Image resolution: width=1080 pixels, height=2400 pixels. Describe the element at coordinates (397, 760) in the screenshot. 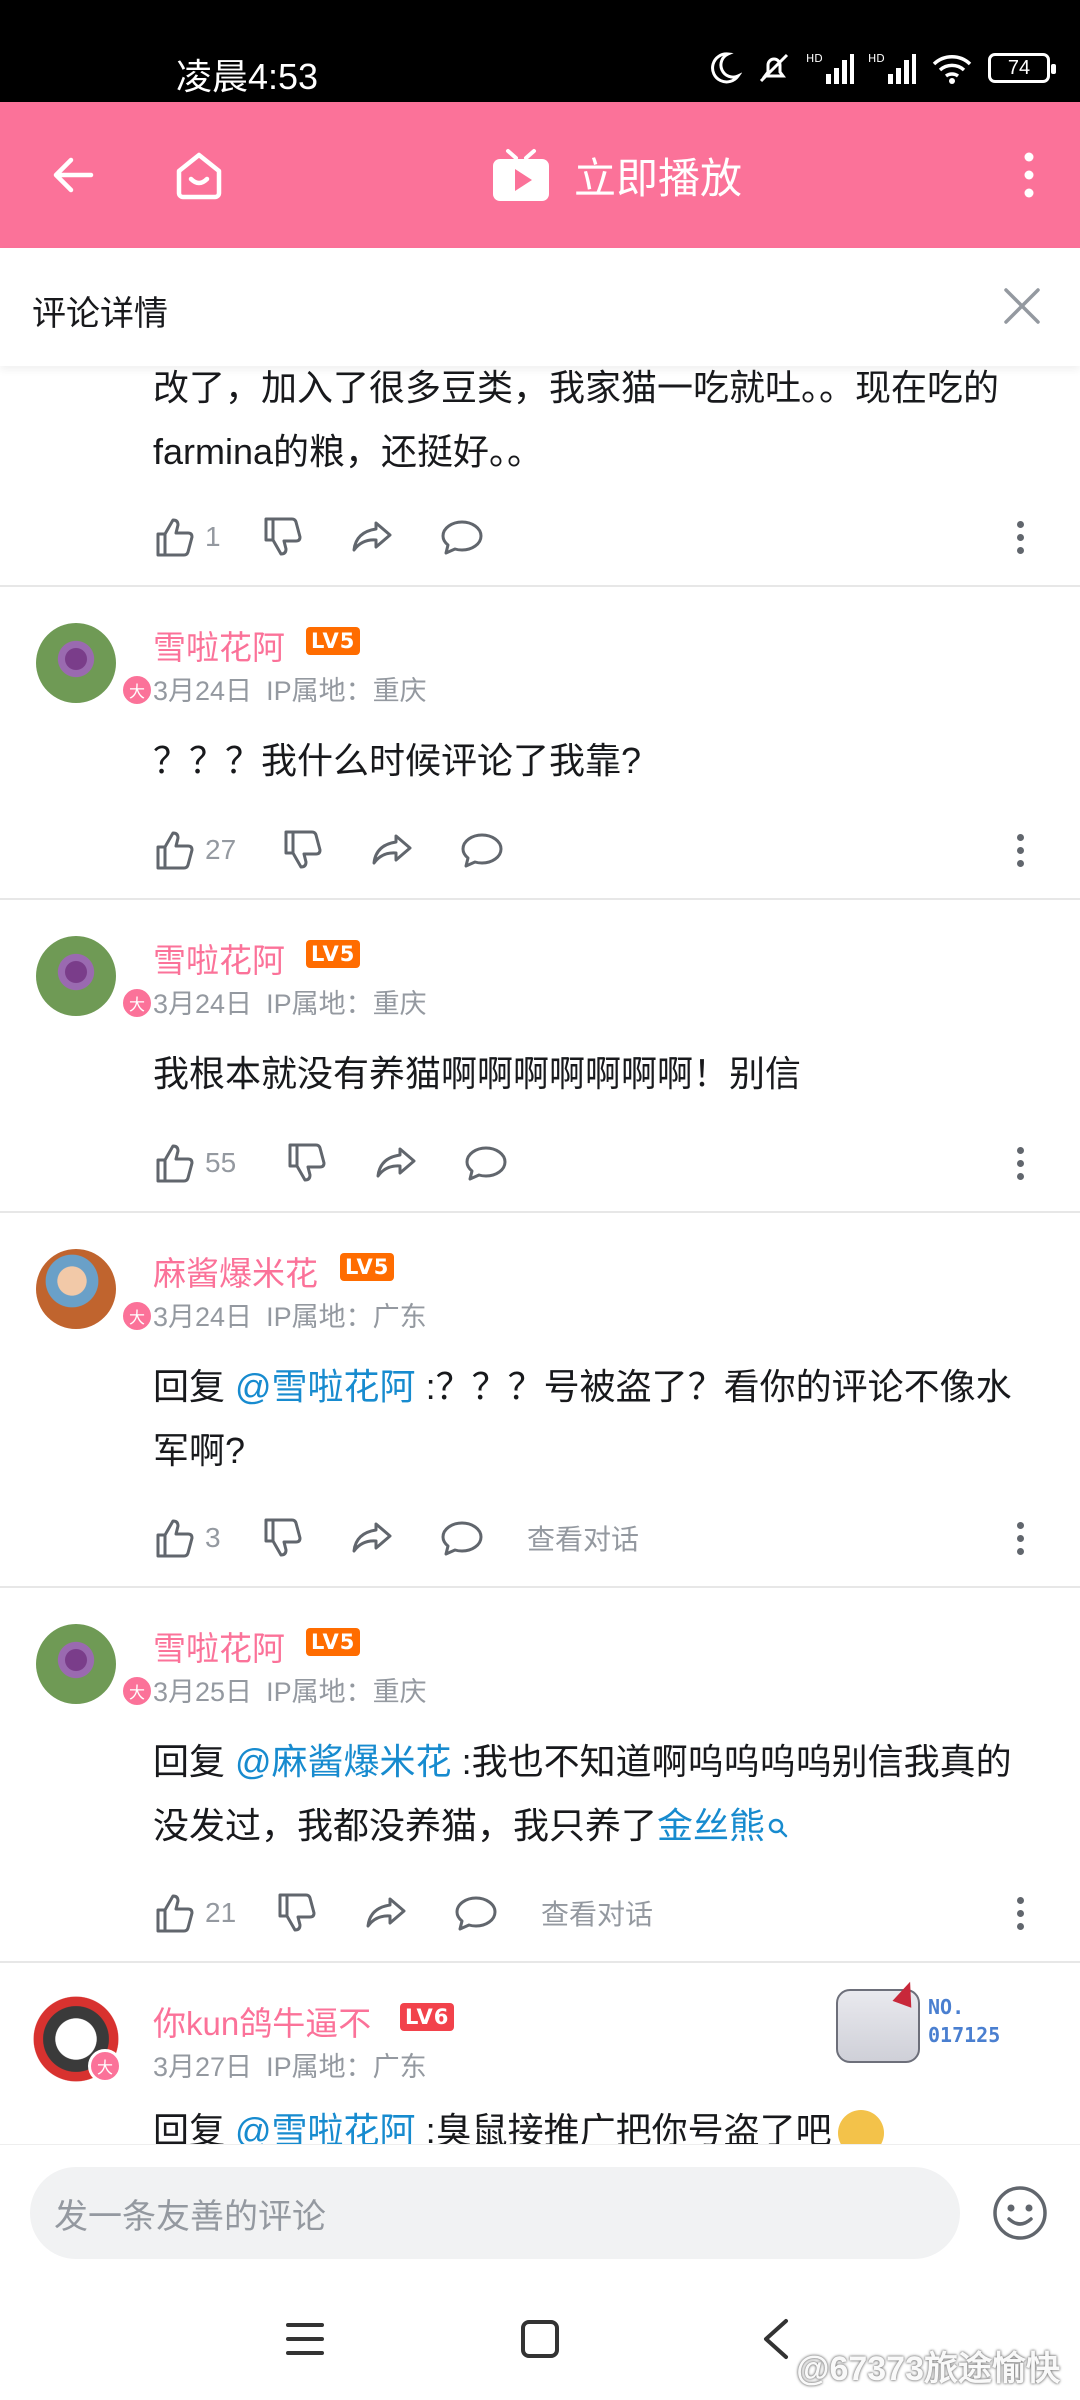

I see `comment-text: ？？？我什么时候评论了我靠?` at that location.